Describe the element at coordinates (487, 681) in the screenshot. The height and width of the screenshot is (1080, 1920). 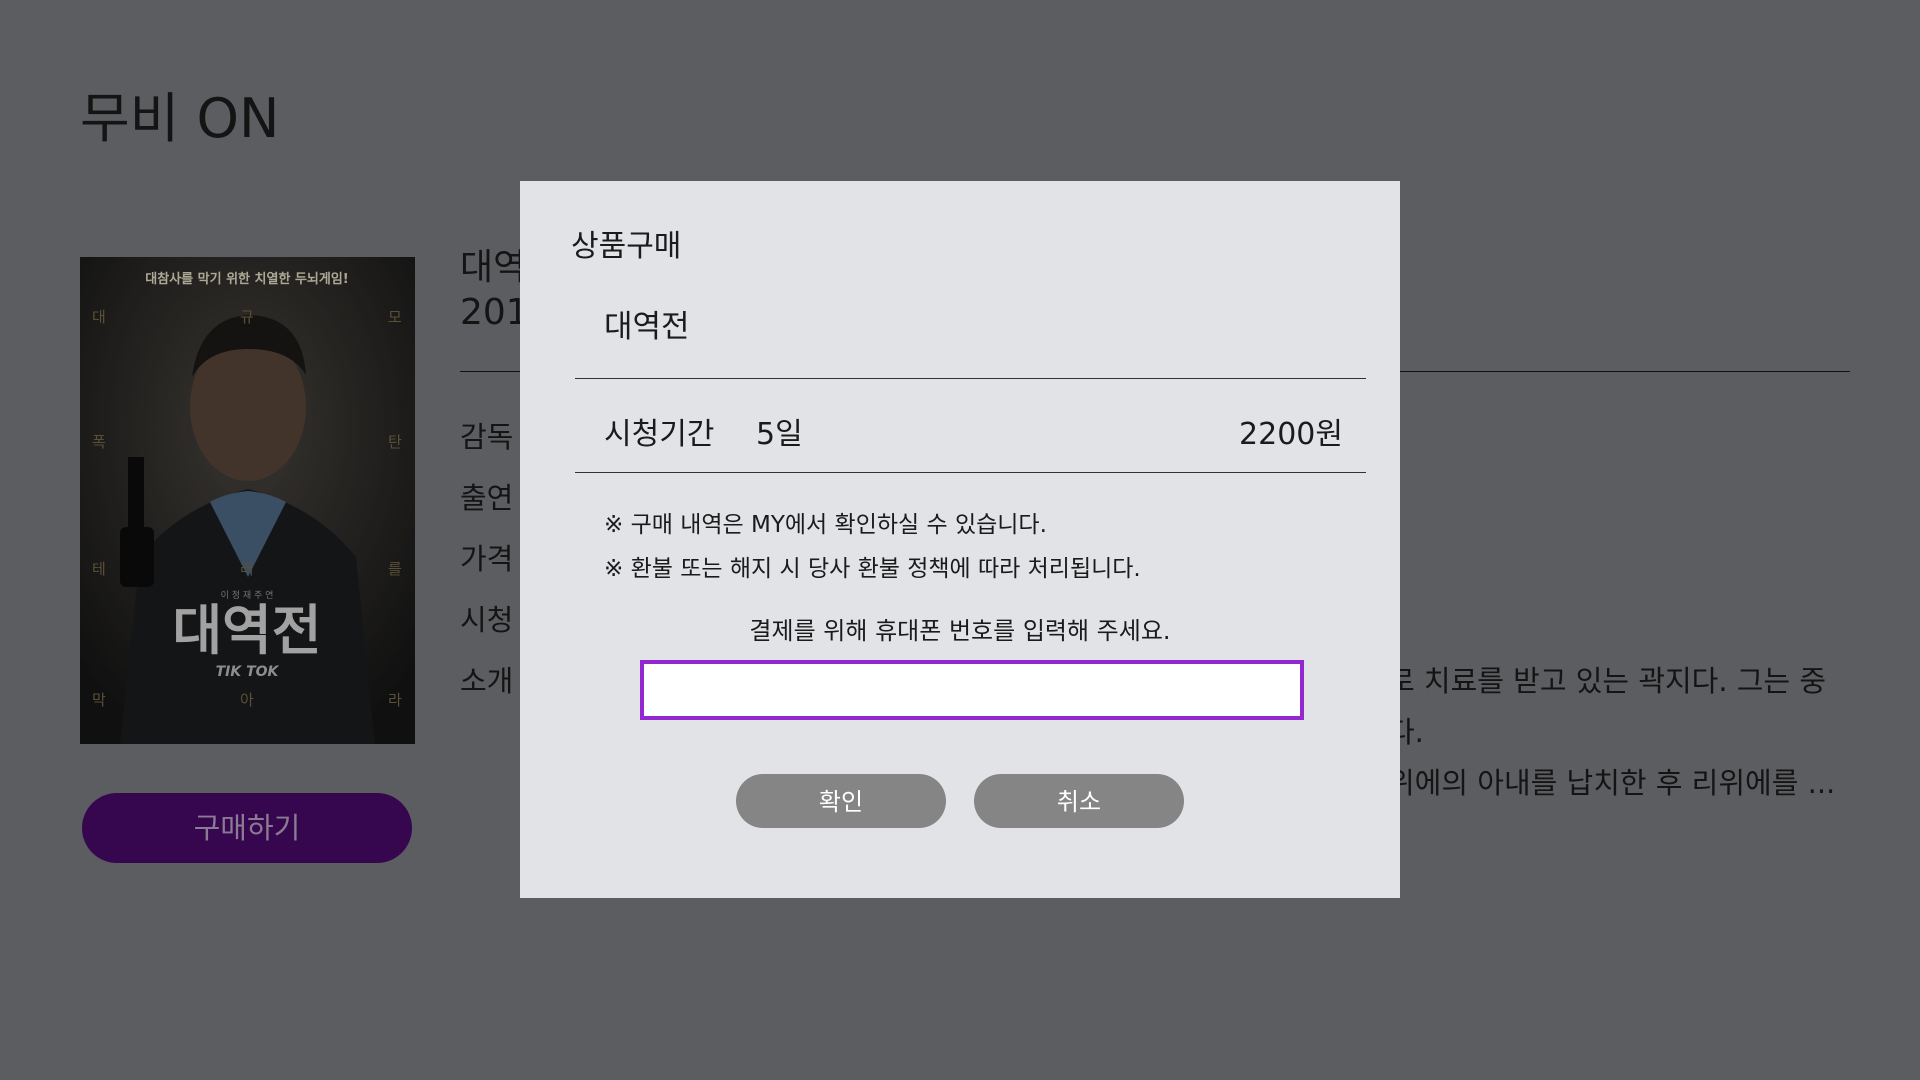
I see `synopsis-label: 소개` at that location.